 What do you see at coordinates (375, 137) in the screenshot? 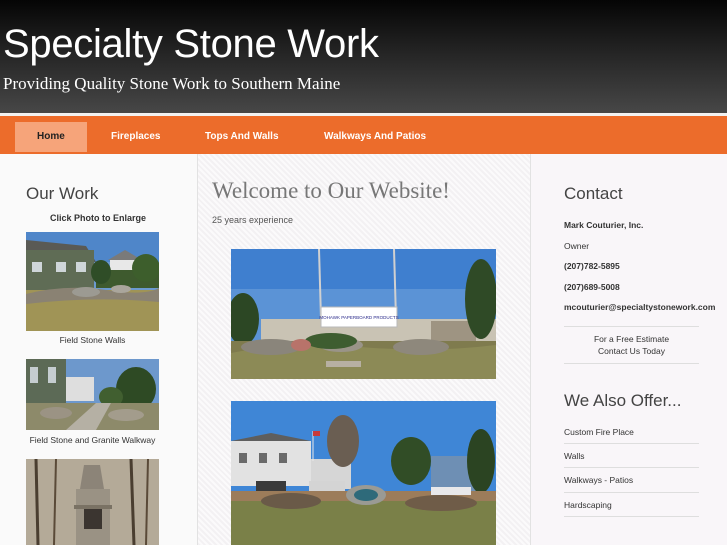
I see `nav-walkways-and-patios: Walkways And Patios` at bounding box center [375, 137].